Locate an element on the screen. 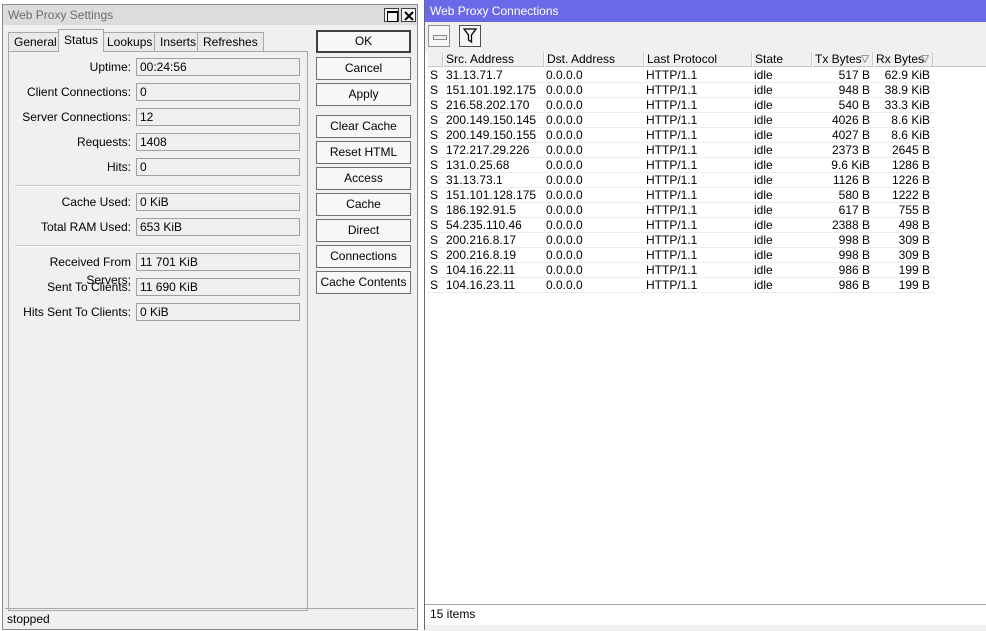 The width and height of the screenshot is (986, 631). settings-titlebar: Web Proxy Settings is located at coordinates (210, 15).